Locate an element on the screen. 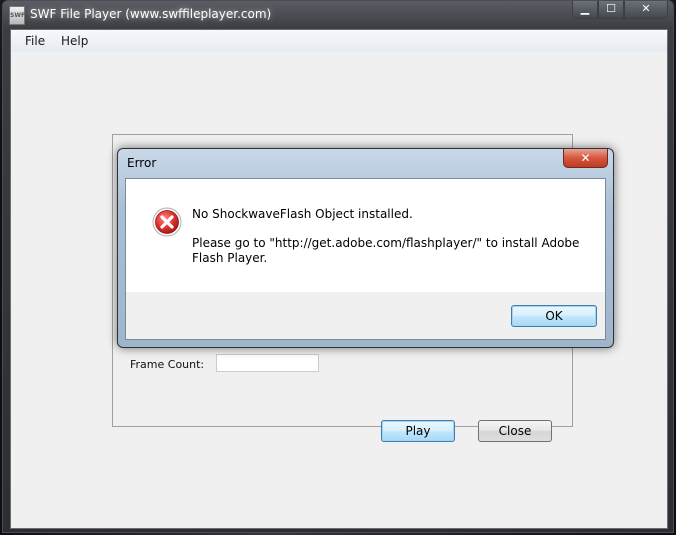 Image resolution: width=676 pixels, height=535 pixels. caption-buttons: ▁ ☐ ✕ is located at coordinates (620, 10).